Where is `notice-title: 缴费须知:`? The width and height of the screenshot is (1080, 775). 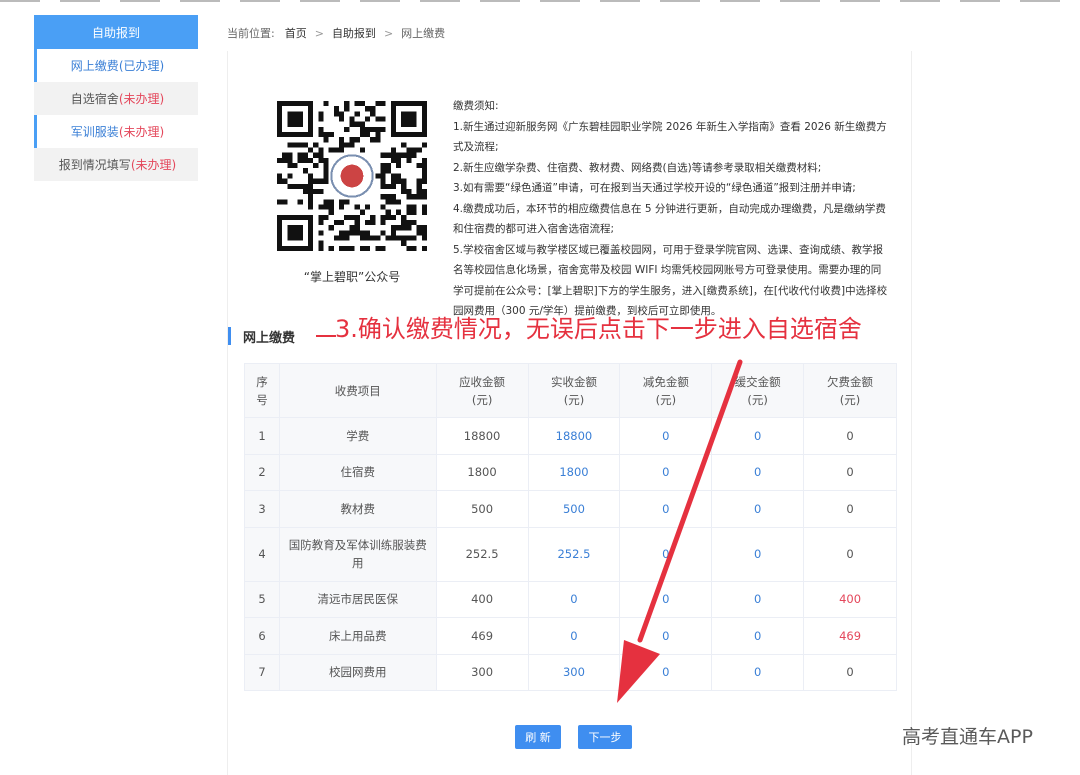
notice-title: 缴费须知: is located at coordinates (476, 106).